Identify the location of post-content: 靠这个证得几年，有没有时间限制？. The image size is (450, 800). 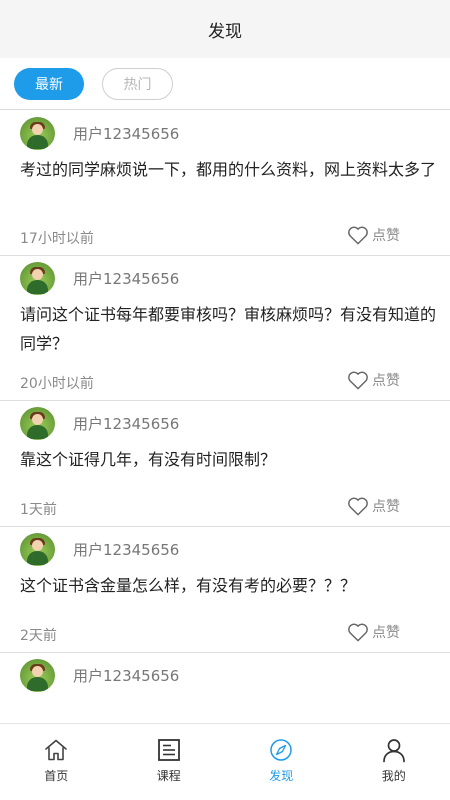
(148, 459).